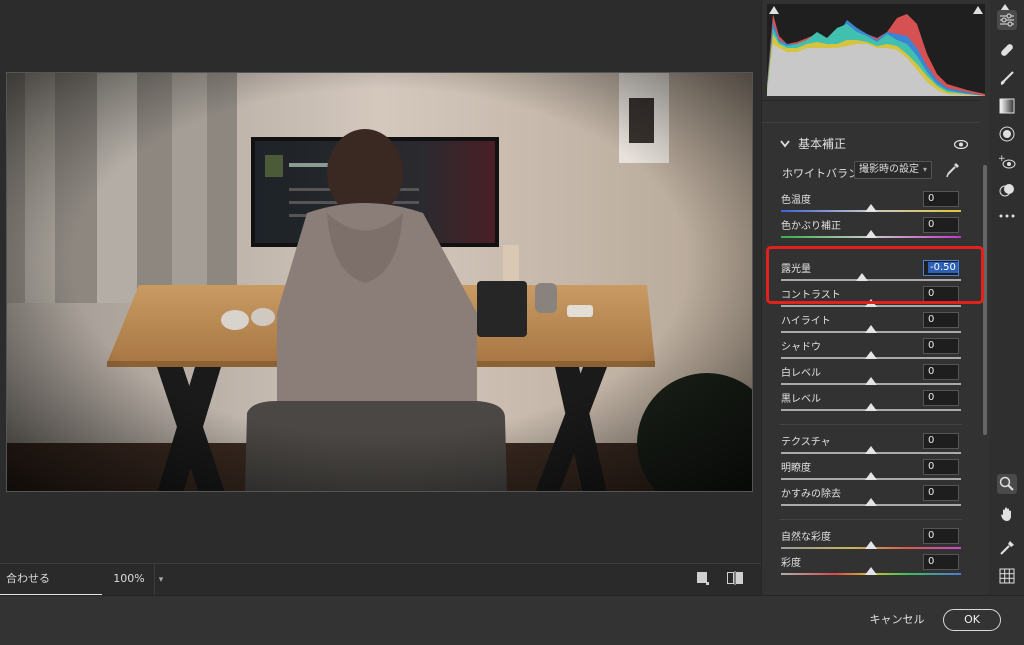  I want to click on histogram, so click(876, 50).